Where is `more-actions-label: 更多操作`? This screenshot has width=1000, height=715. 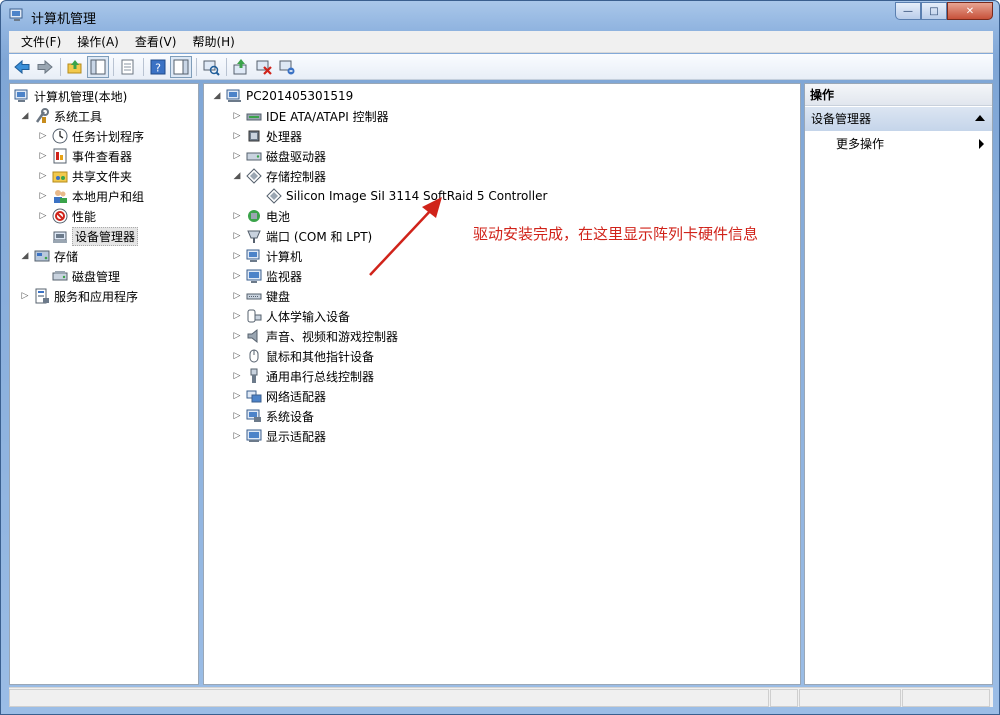
more-actions-label: 更多操作 is located at coordinates (860, 144).